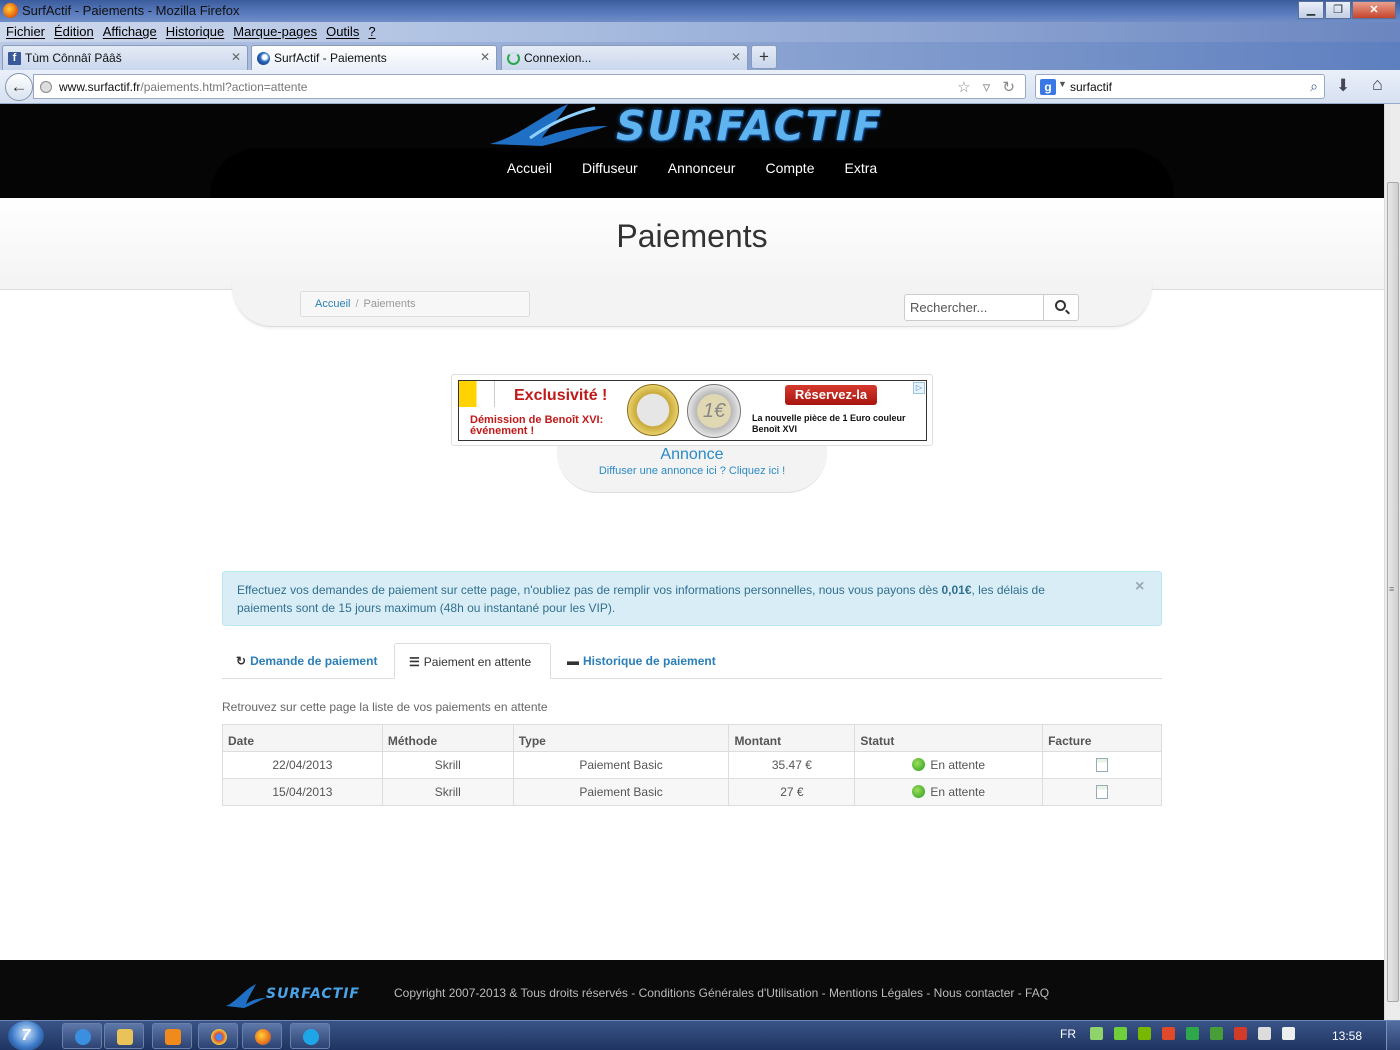 This screenshot has width=1400, height=1050. I want to click on taskbar-media-player, so click(172, 1036).